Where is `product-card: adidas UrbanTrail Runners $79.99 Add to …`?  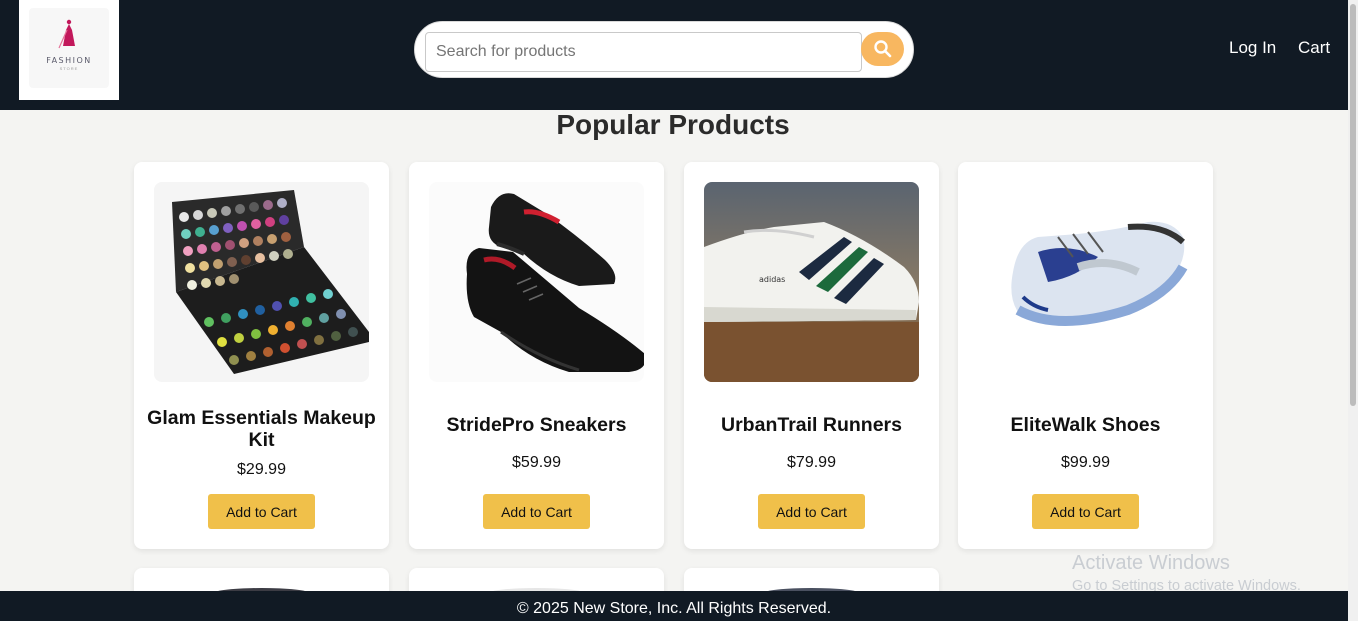 product-card: adidas UrbanTrail Runners $79.99 Add to … is located at coordinates (811, 355).